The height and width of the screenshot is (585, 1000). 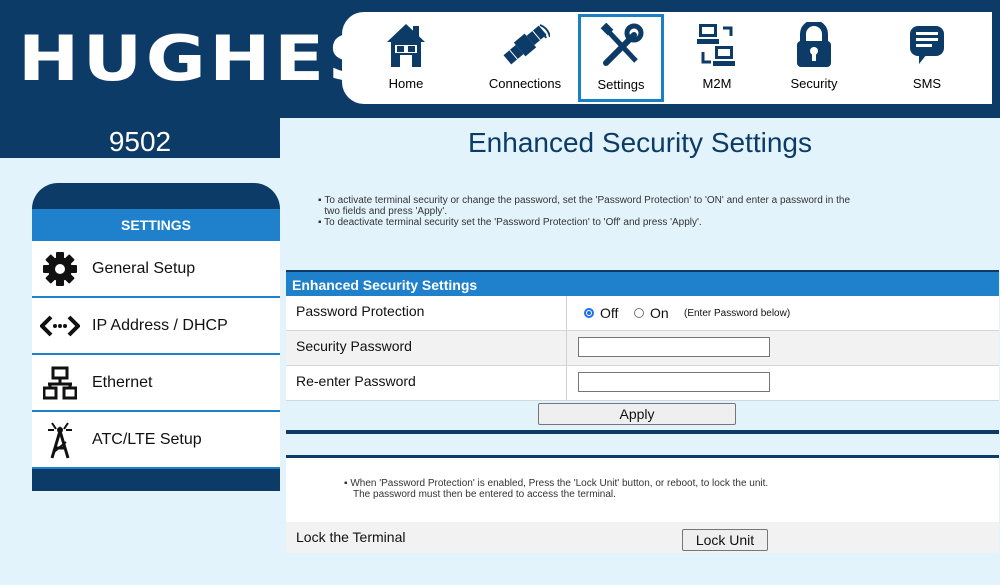 What do you see at coordinates (60, 383) in the screenshot?
I see `network-icon` at bounding box center [60, 383].